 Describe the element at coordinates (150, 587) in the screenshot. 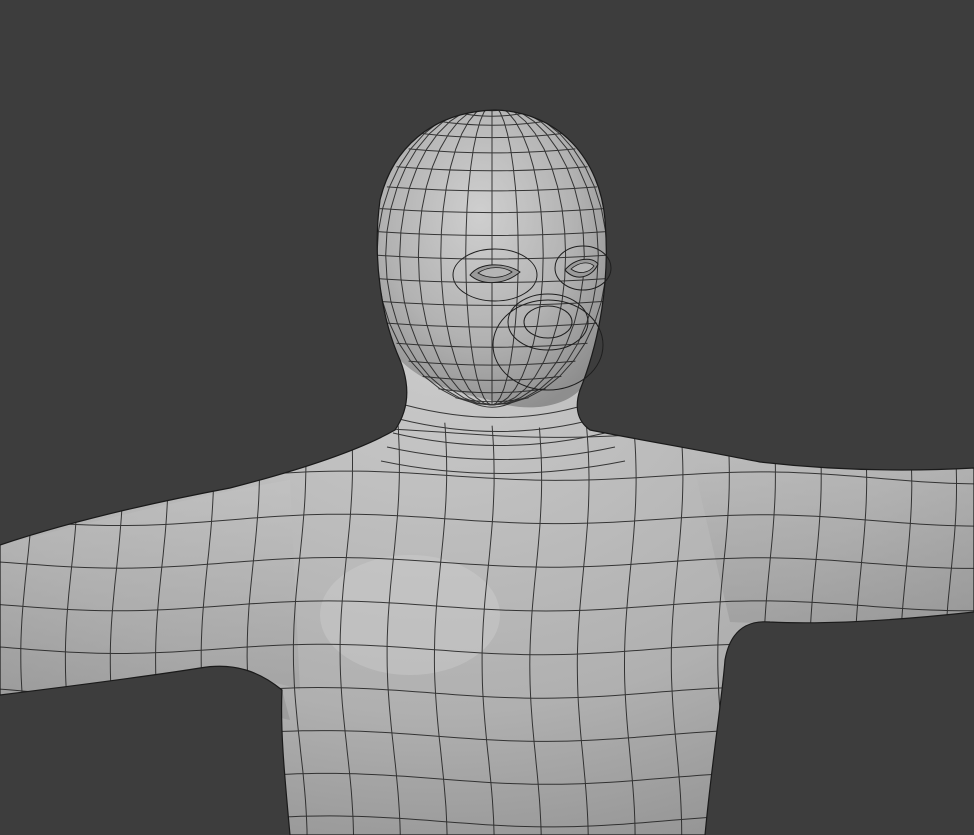

I see `left-arm-shade` at that location.